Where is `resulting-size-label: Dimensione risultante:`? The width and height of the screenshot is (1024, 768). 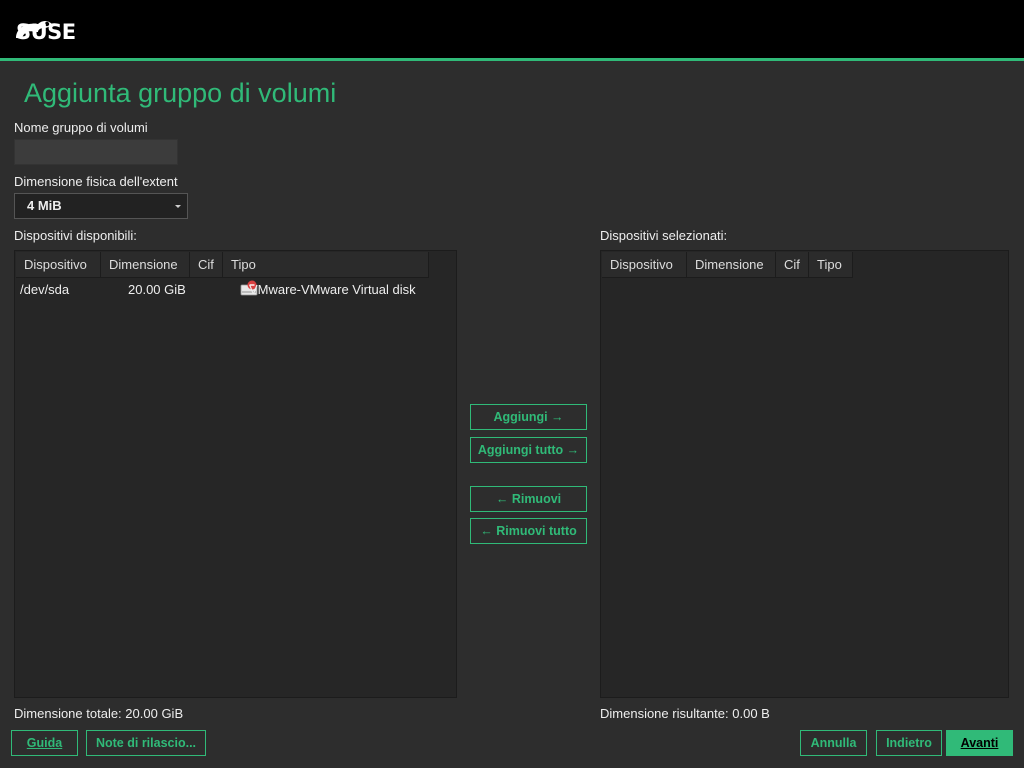 resulting-size-label: Dimensione risultante: is located at coordinates (664, 713).